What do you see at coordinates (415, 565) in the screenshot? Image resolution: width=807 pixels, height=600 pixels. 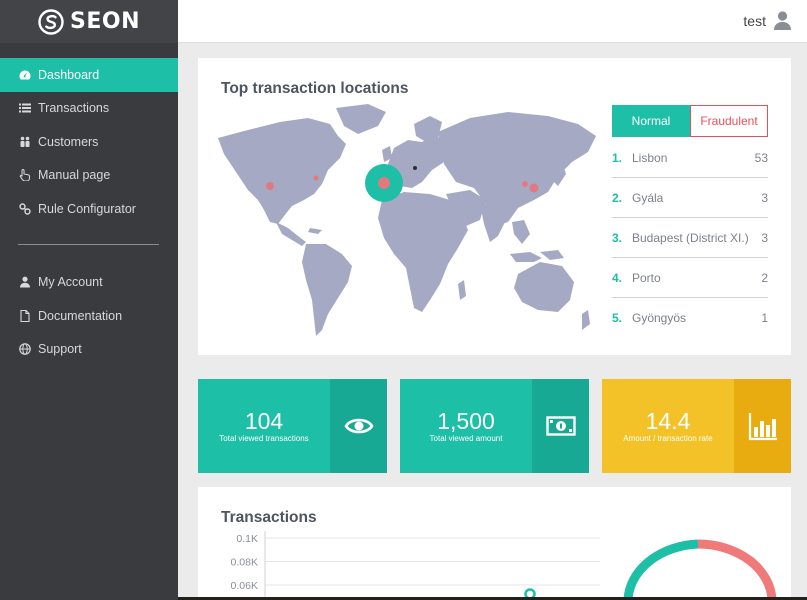 I see `chart-grid: 0.1K 0.08K 0.06K` at bounding box center [415, 565].